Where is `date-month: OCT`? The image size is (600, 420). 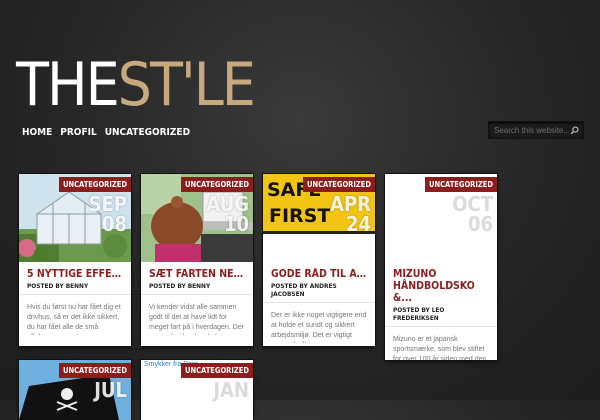 date-month: OCT is located at coordinates (472, 204).